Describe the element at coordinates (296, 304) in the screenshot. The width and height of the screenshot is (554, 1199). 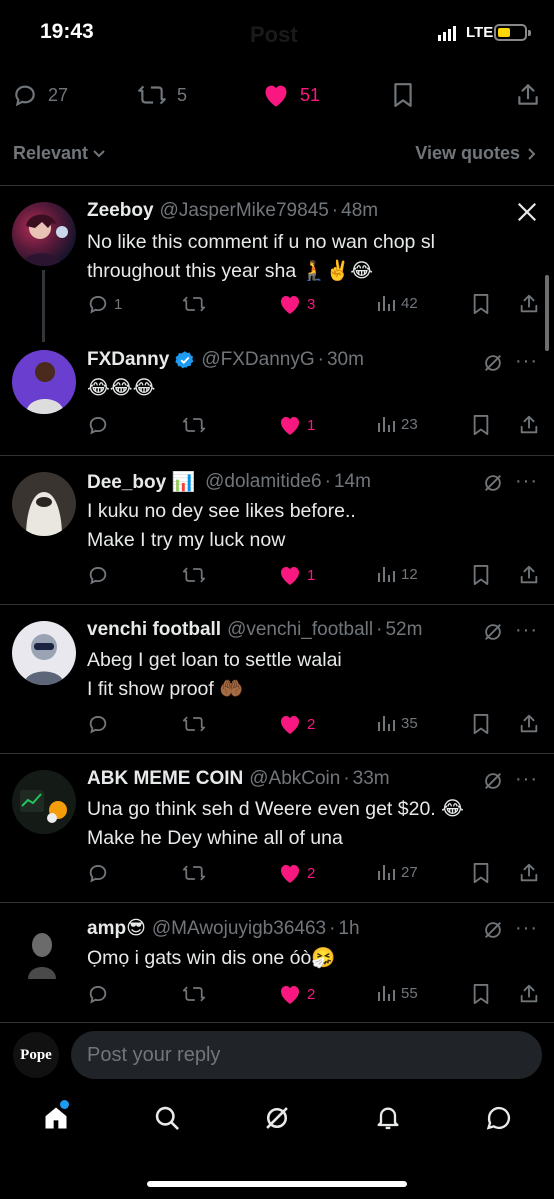
I see `like-button: 3` at that location.